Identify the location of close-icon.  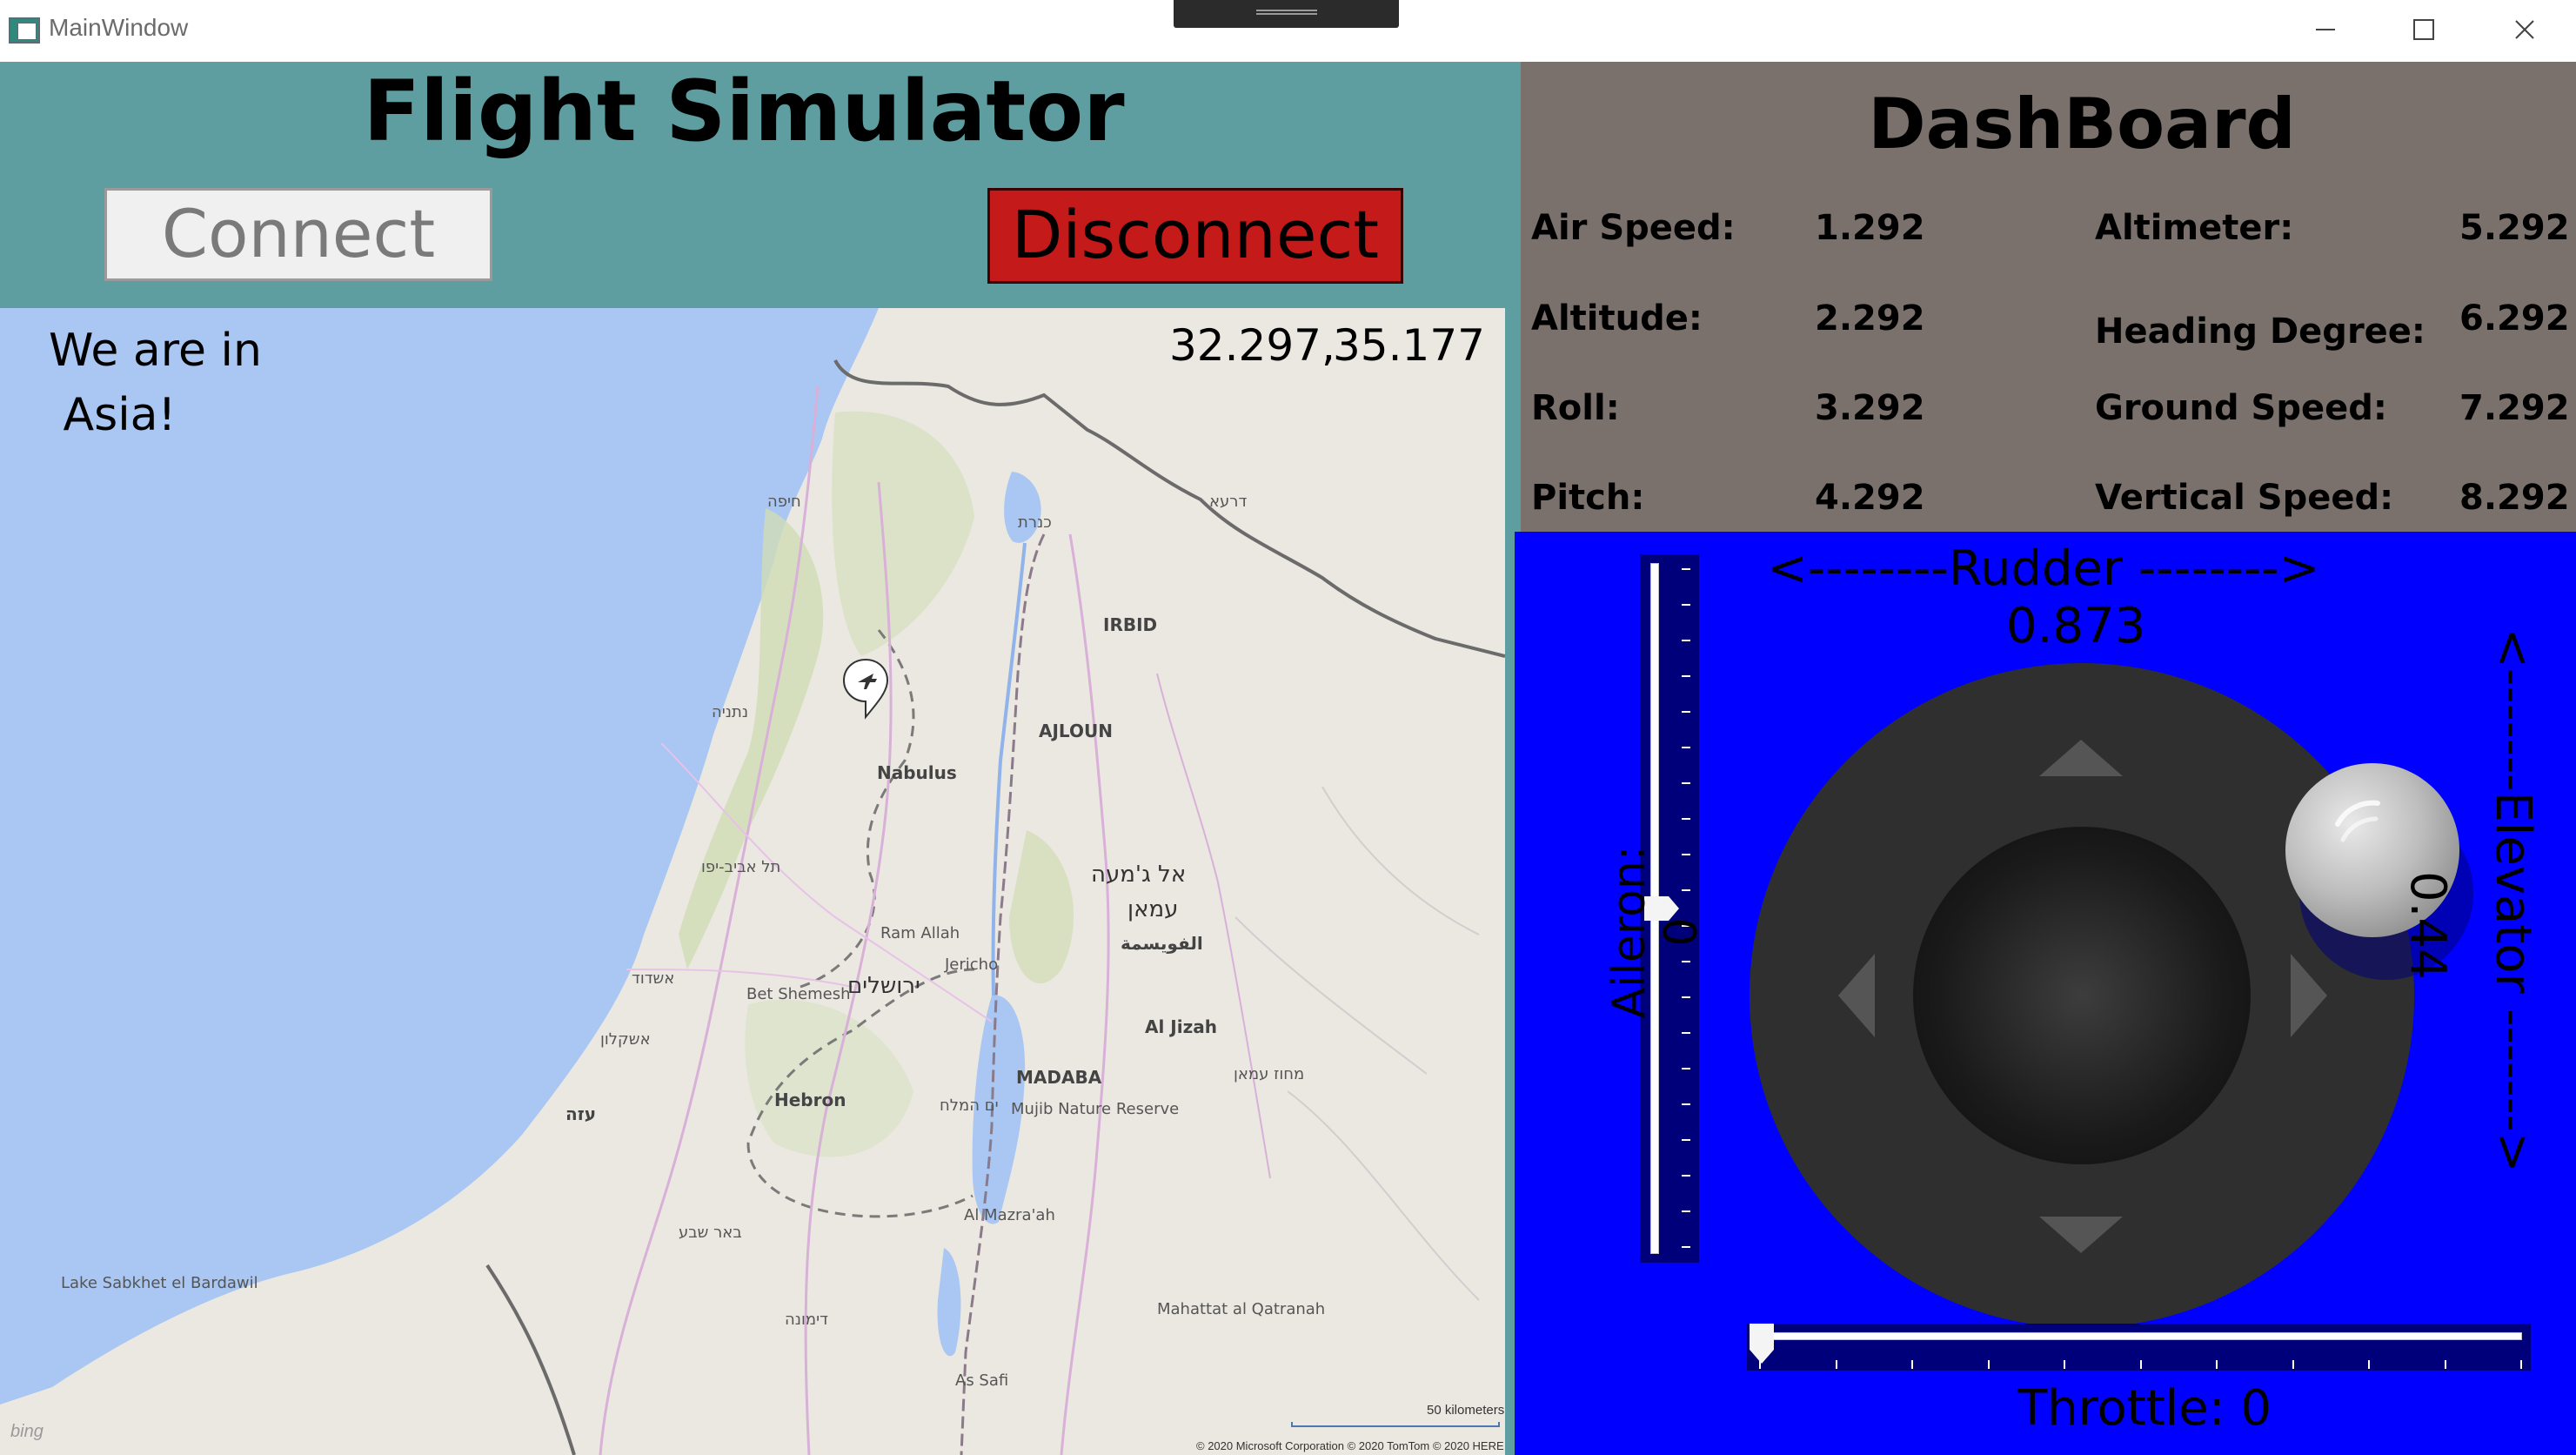
(2524, 29).